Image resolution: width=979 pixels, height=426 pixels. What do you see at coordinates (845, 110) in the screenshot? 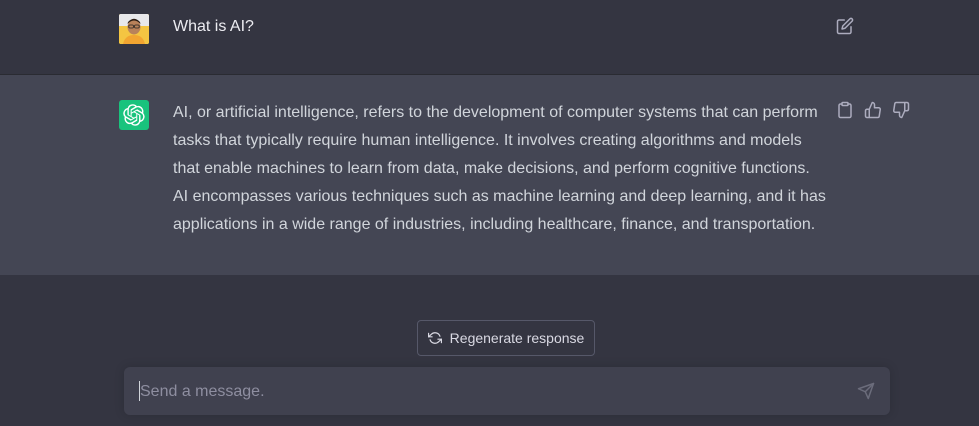
I see `copy-icon` at bounding box center [845, 110].